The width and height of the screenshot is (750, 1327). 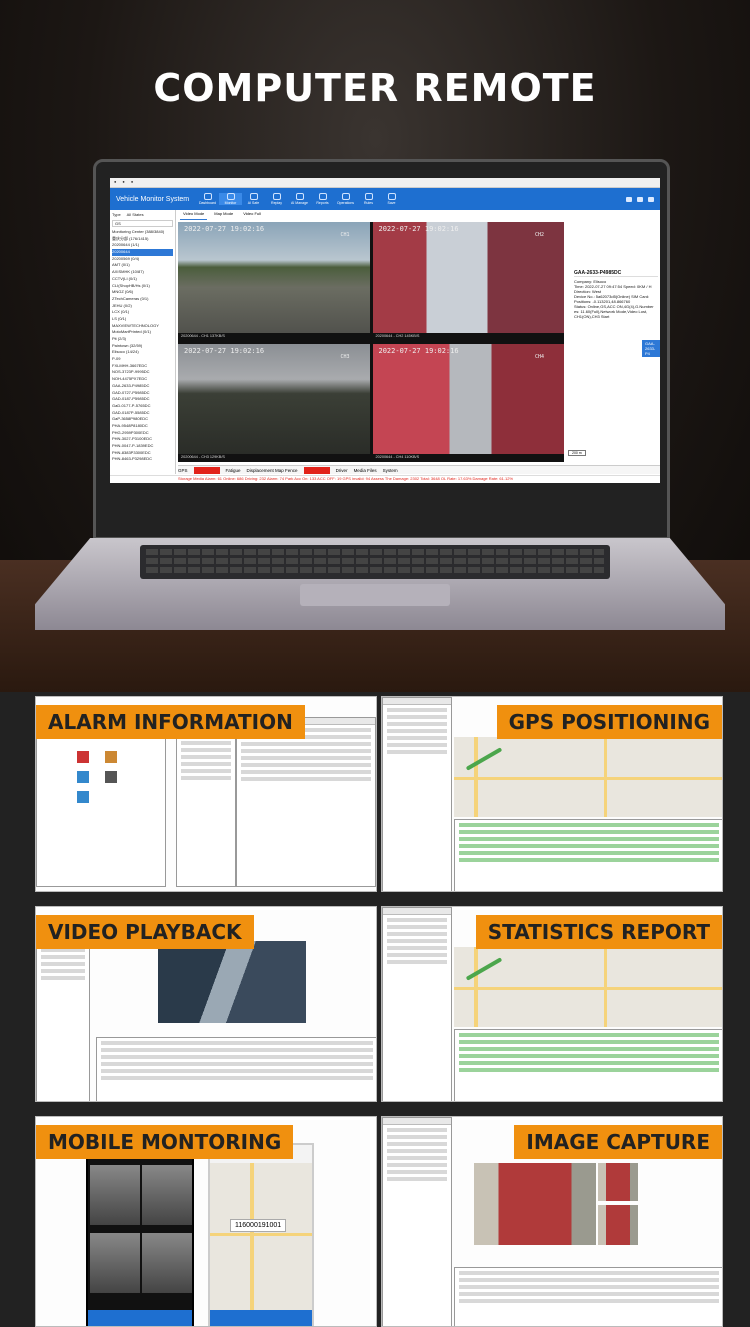 What do you see at coordinates (230, 196) in the screenshot?
I see `monitor-icon` at bounding box center [230, 196].